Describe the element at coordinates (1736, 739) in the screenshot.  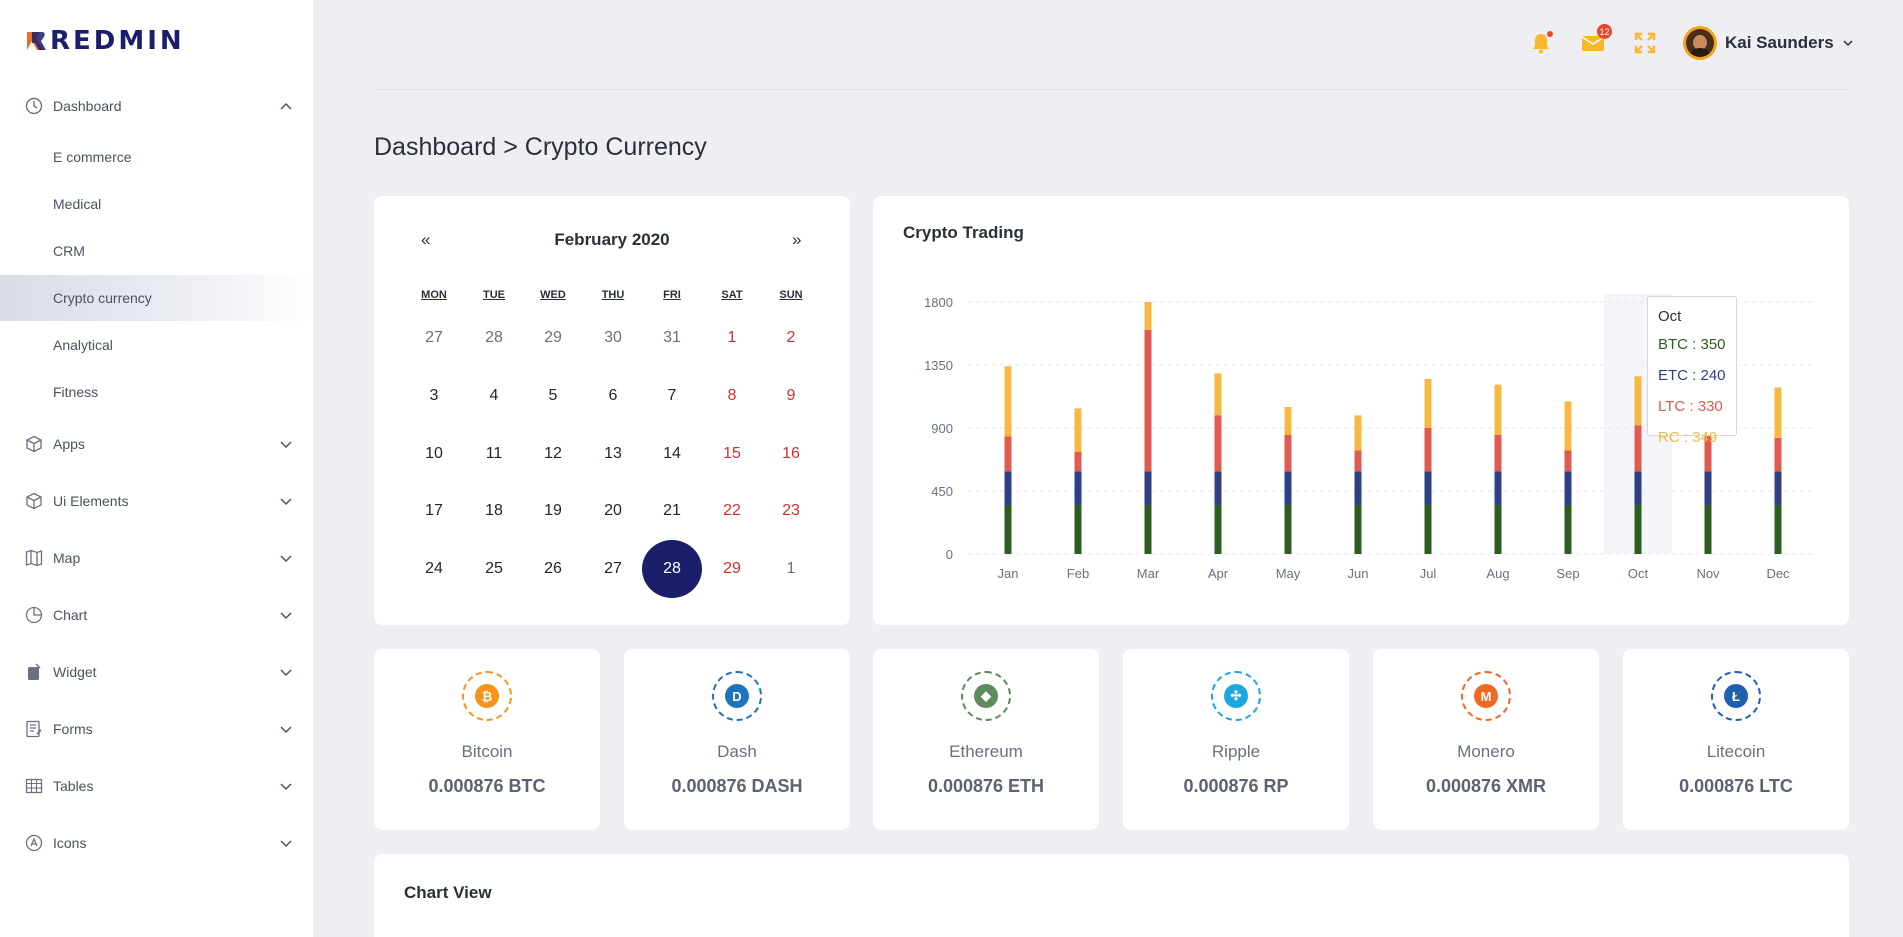
I see `coin-card-litecoin: Ł Litecoin 0.000876 LTC` at that location.